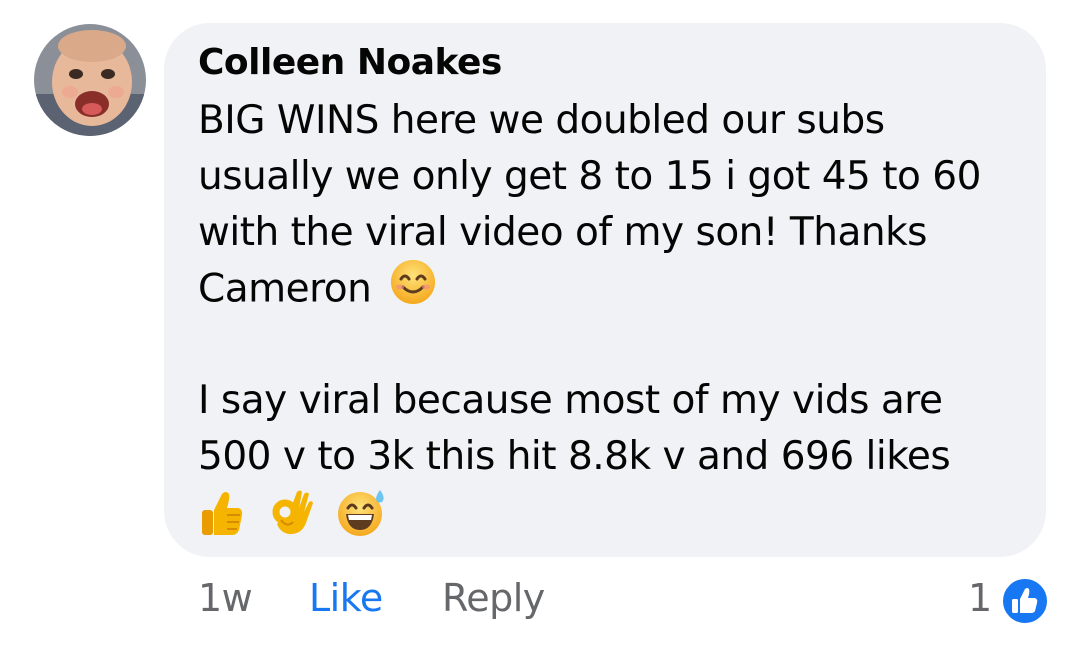 The image size is (1080, 658). I want to click on comment-line-4-text: Cameron, so click(285, 289).